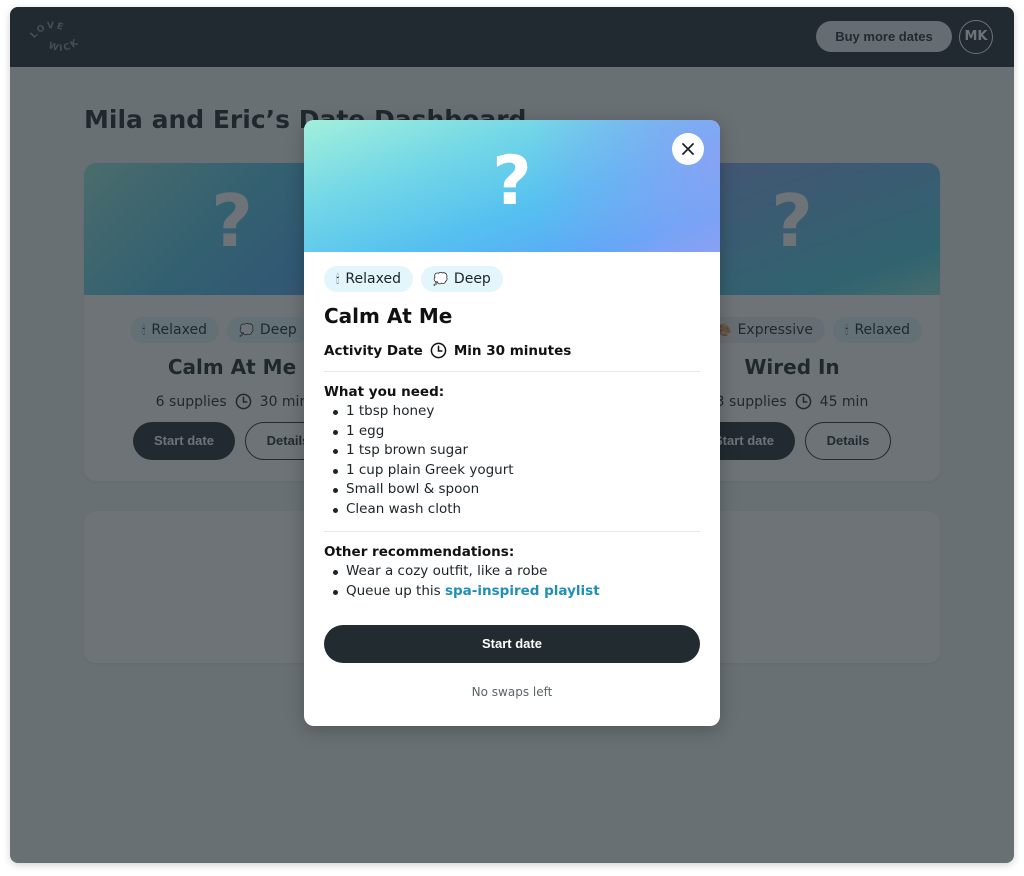 The width and height of the screenshot is (1024, 876). I want to click on duration: Min 30 minutes, so click(512, 350).